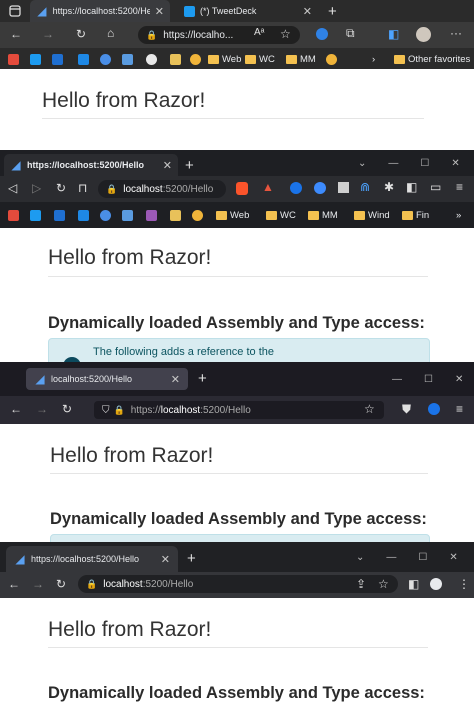  I want to click on bookmark-slack-icon, so click(151, 215).